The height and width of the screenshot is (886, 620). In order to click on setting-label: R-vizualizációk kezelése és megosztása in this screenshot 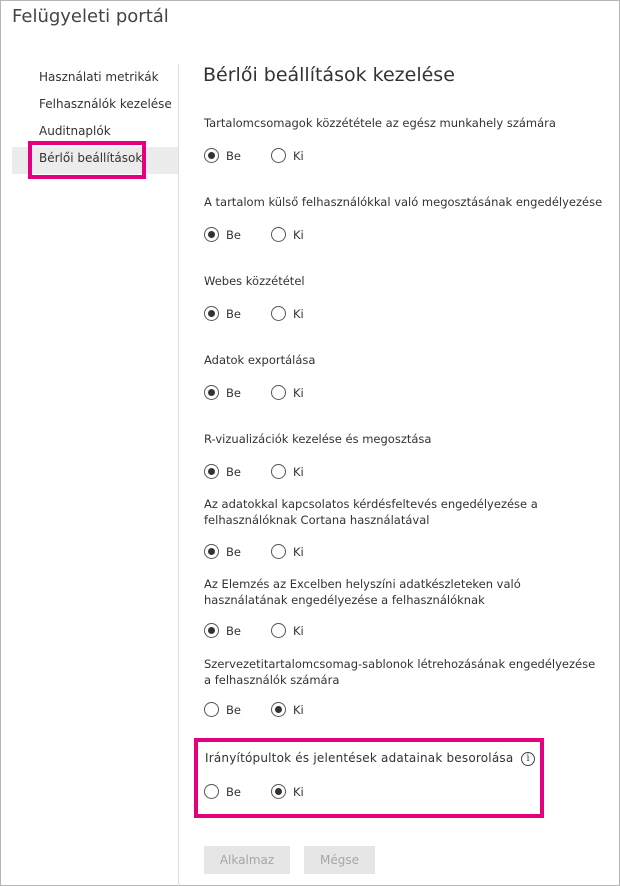, I will do `click(318, 439)`.